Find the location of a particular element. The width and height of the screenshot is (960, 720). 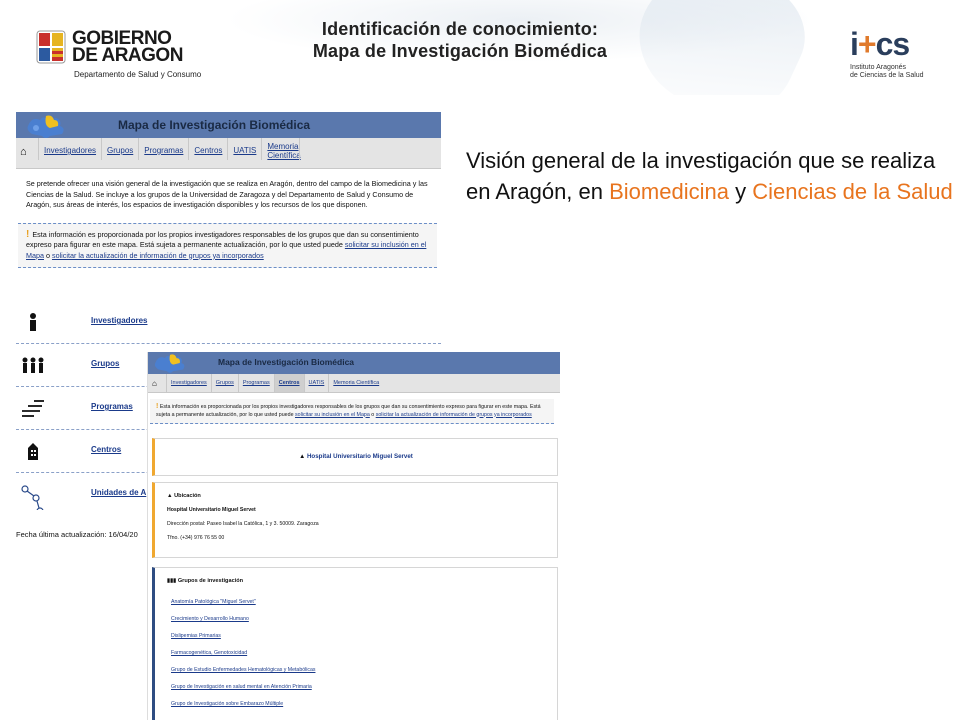

list-item: Dislipemias Primarias is located at coordinates (196, 636).